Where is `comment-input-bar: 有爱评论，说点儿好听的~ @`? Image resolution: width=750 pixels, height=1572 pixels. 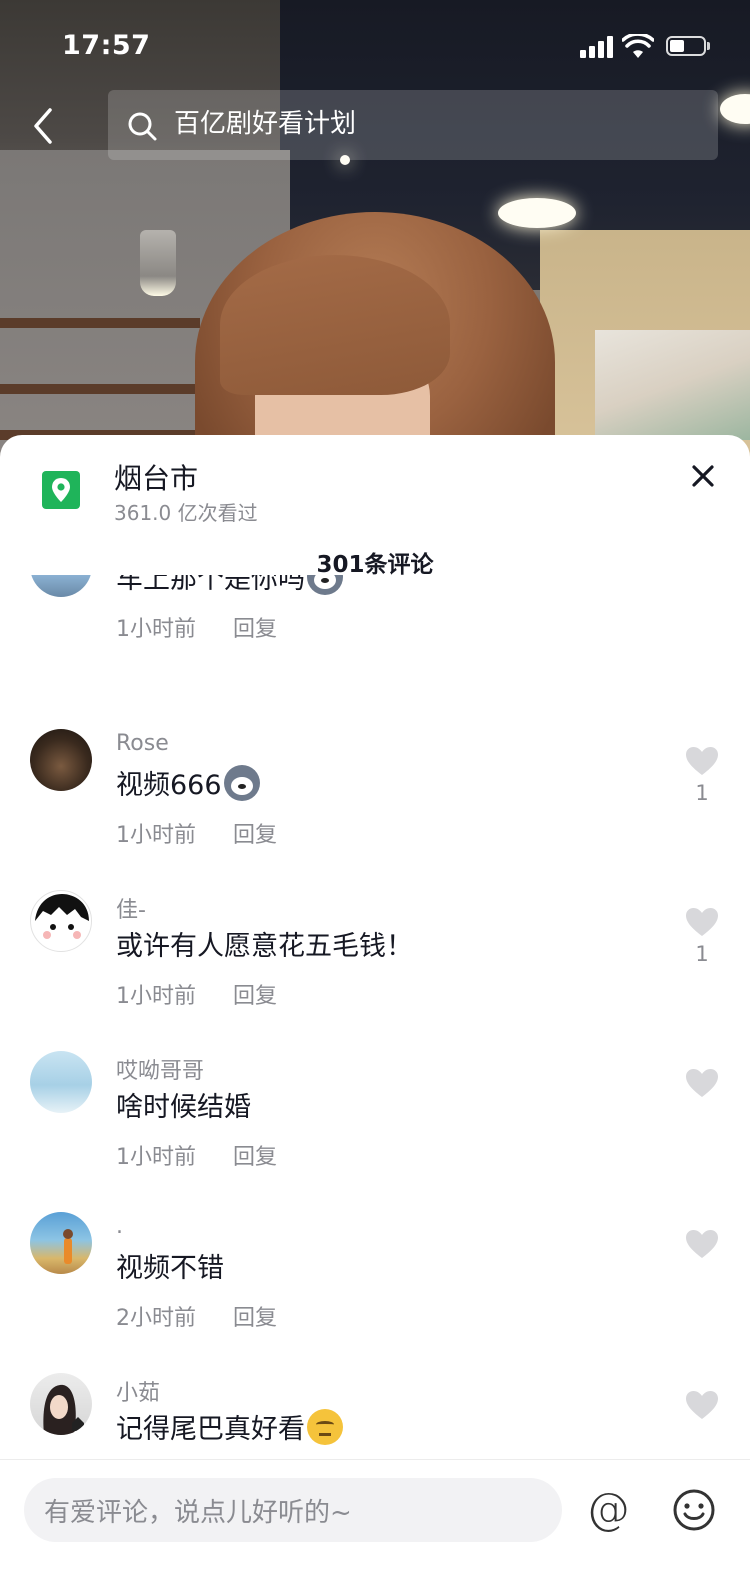
comment-input-bar: 有爱评论，说点儿好听的~ @ is located at coordinates (375, 1515).